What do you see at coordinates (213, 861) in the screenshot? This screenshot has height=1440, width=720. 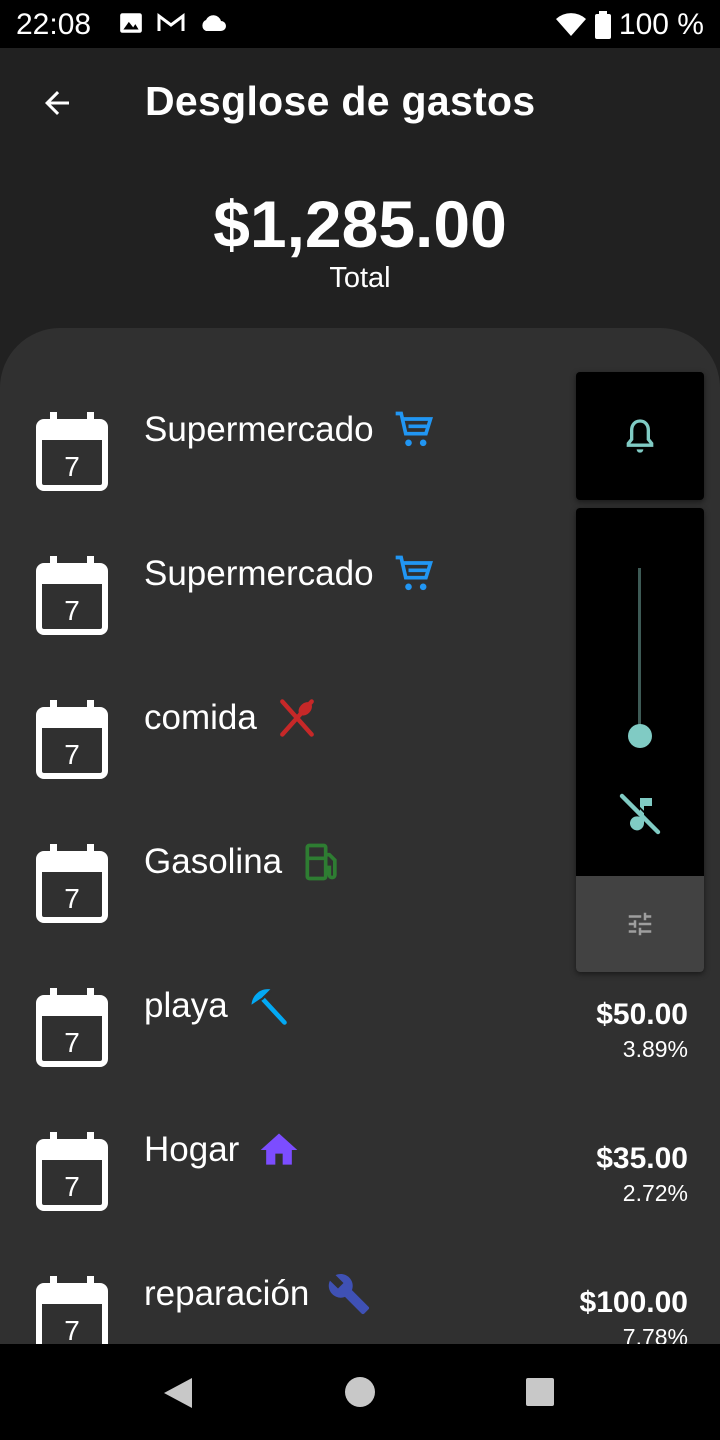 I see `expense-name-text: Gasolina` at bounding box center [213, 861].